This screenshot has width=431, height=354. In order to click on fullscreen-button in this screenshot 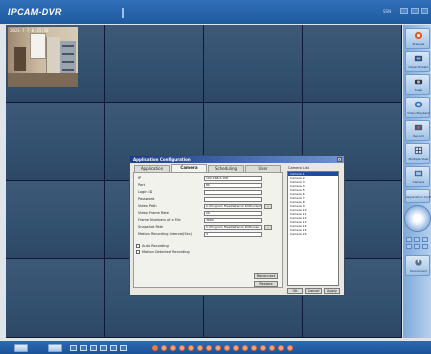, I will do `click(21, 348)`.